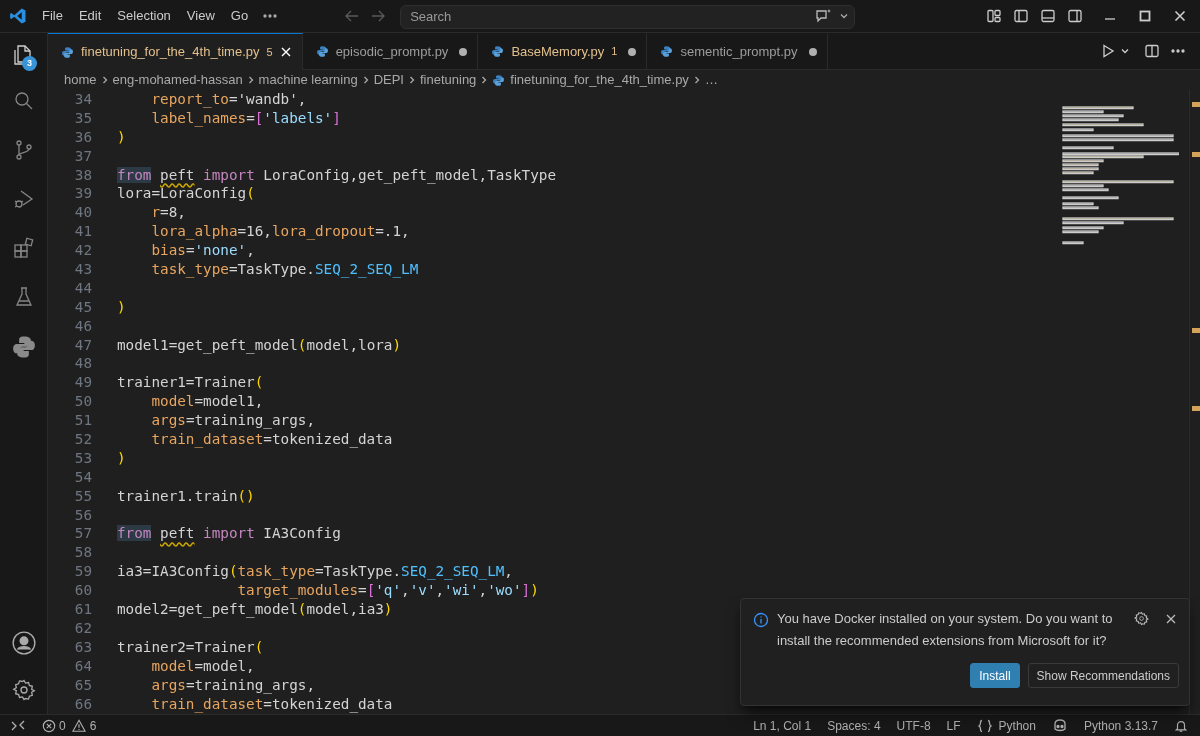 This screenshot has height=736, width=1200. Describe the element at coordinates (82, 609) in the screenshot. I see `line-number: 61` at that location.